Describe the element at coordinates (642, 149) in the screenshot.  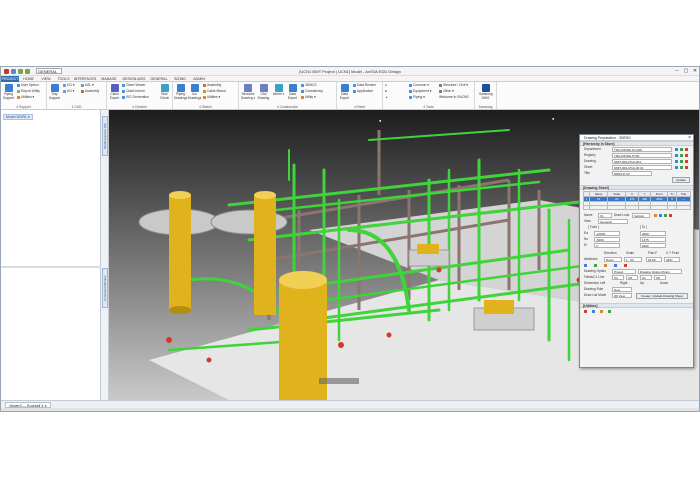
I see `department-field: TRU-PIPING PLANS` at that location.